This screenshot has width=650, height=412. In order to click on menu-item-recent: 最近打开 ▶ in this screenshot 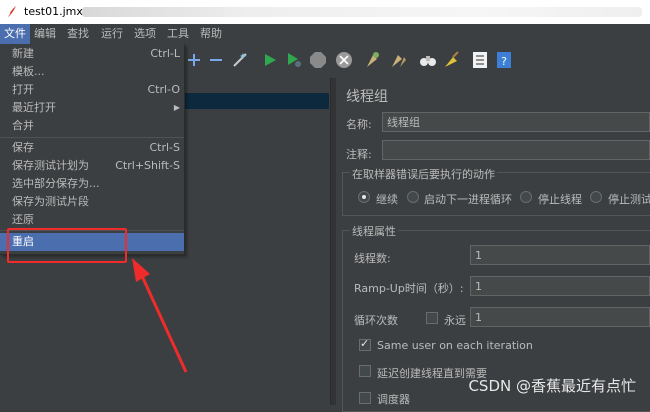, I will do `click(92, 108)`.